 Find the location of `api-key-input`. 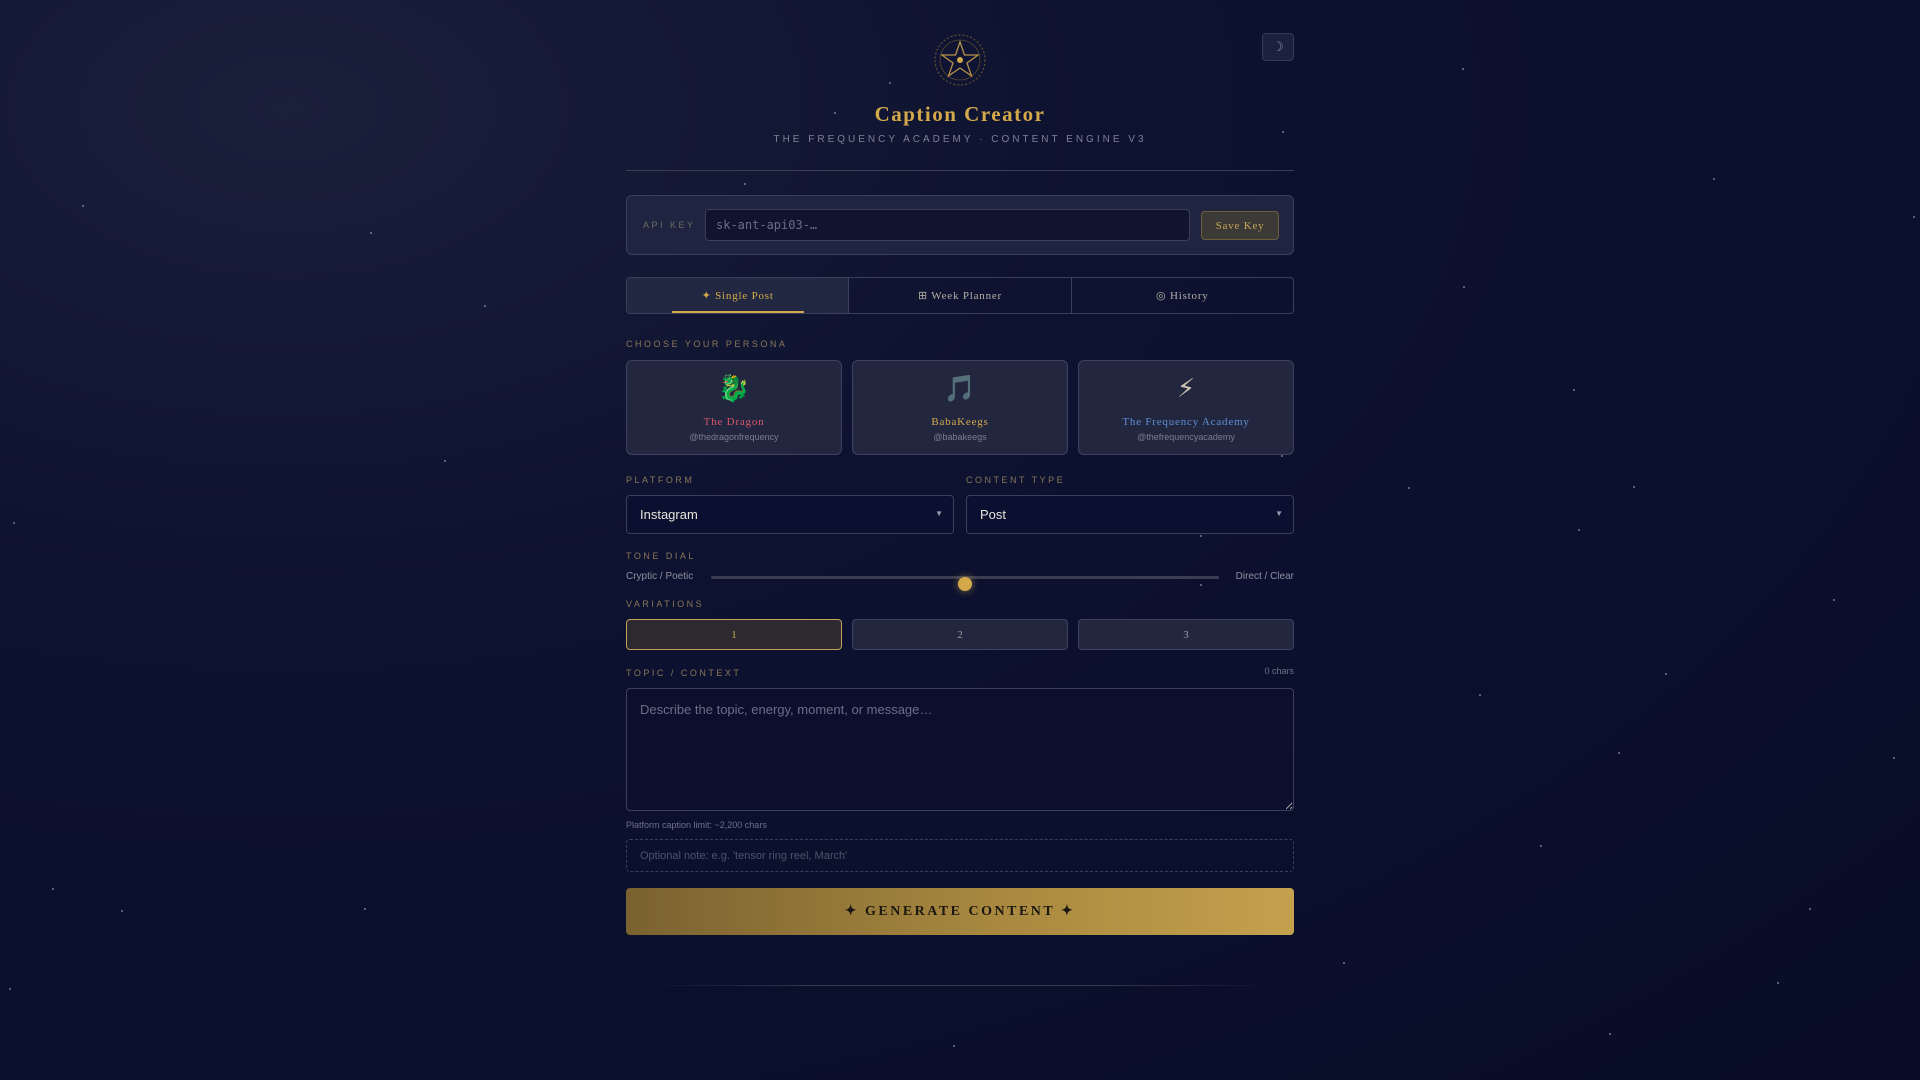

api-key-input is located at coordinates (947, 225).